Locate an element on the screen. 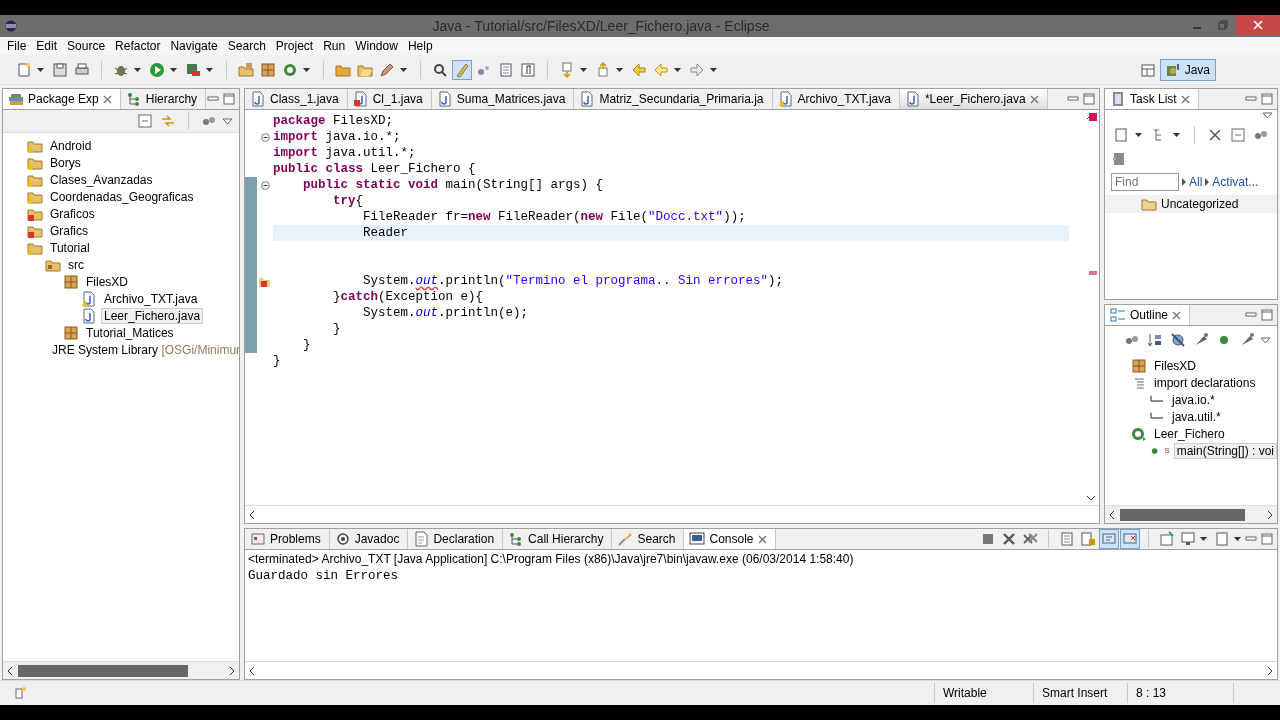 The image size is (1280, 720). new-item-icon is located at coordinates (21, 693).